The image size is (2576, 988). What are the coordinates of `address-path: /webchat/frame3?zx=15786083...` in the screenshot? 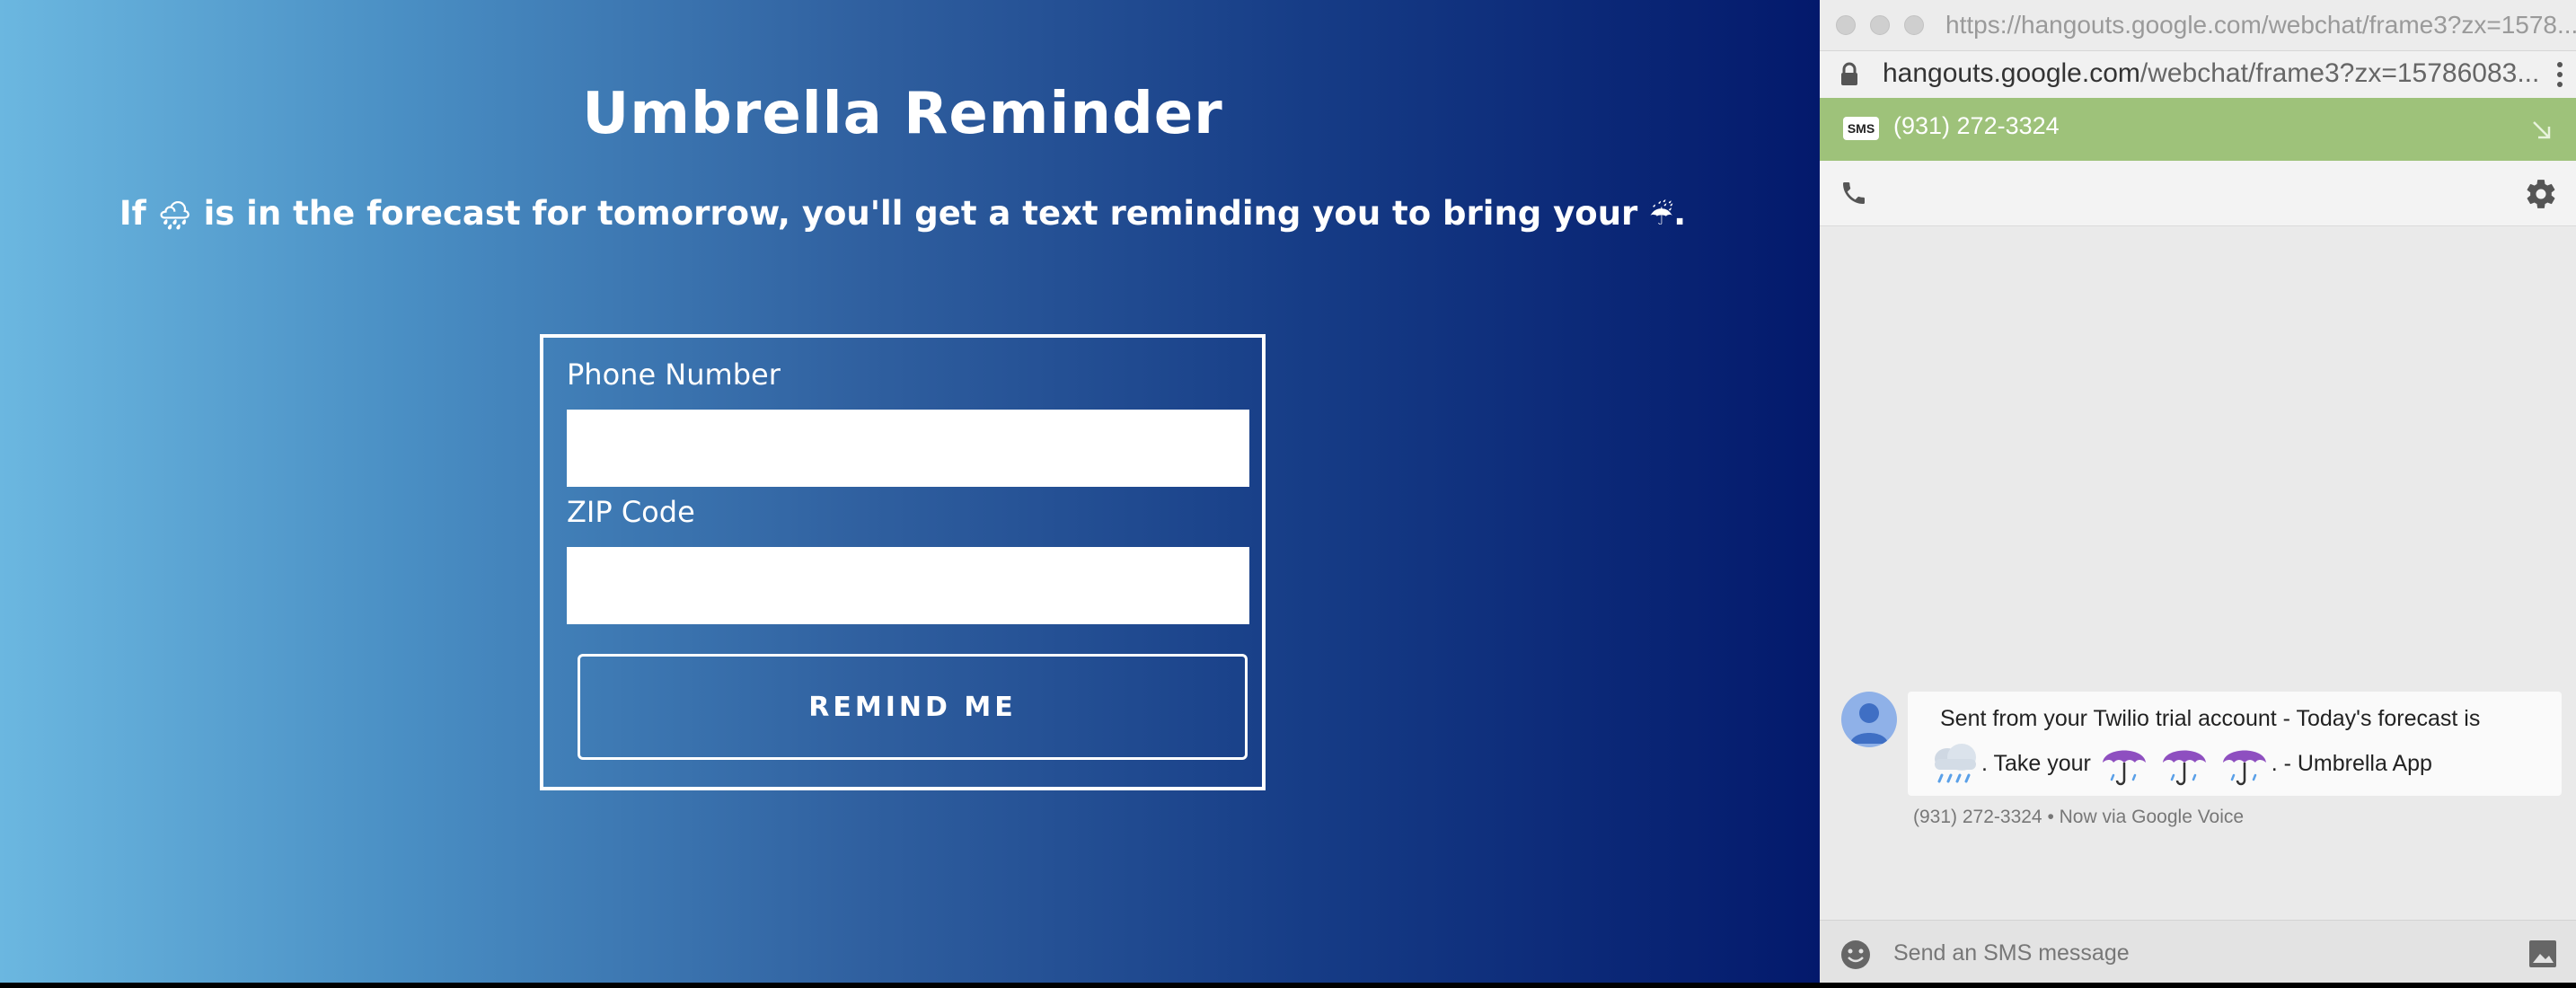 It's located at (2339, 73).